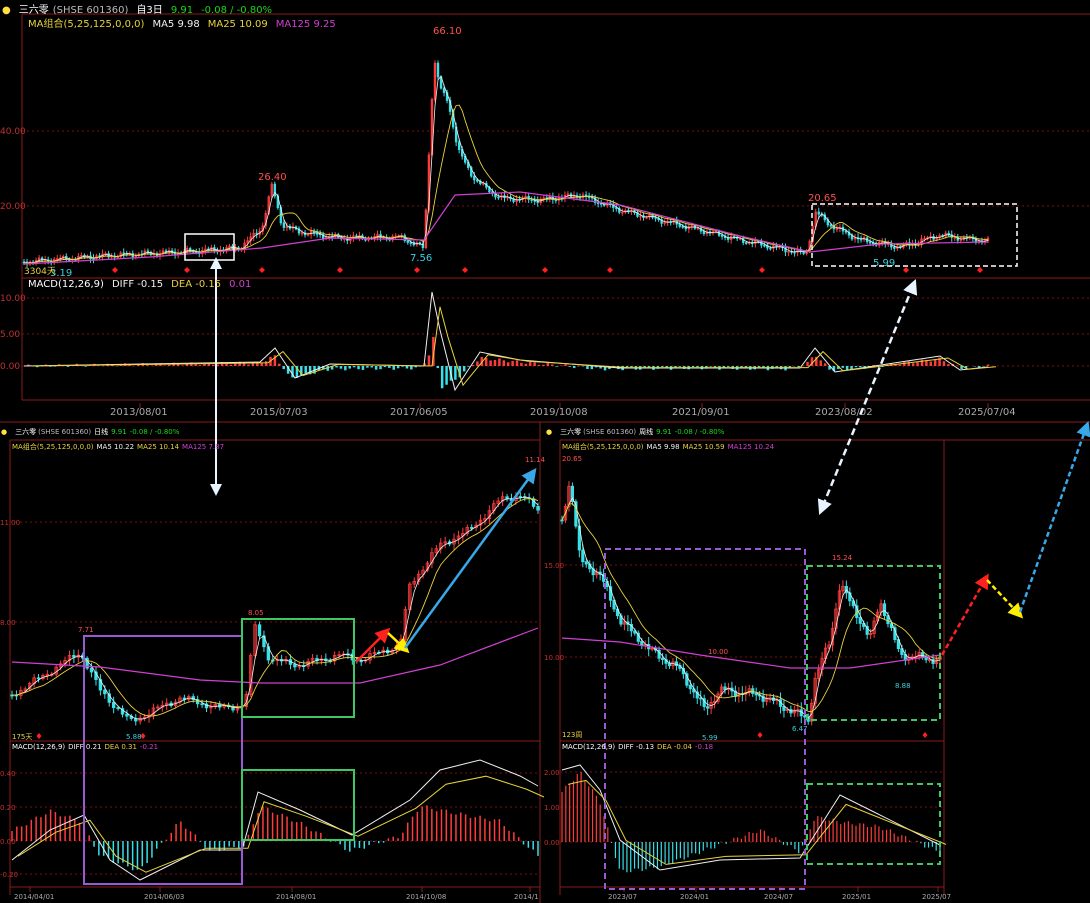 The height and width of the screenshot is (903, 1090). What do you see at coordinates (710, 738) in the screenshot?
I see `right-trough-label-1: 5.99` at bounding box center [710, 738].